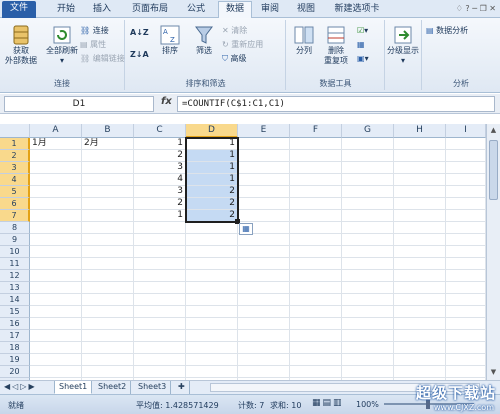 This screenshot has width=500, height=414. I want to click on column-header-e: E, so click(264, 131).